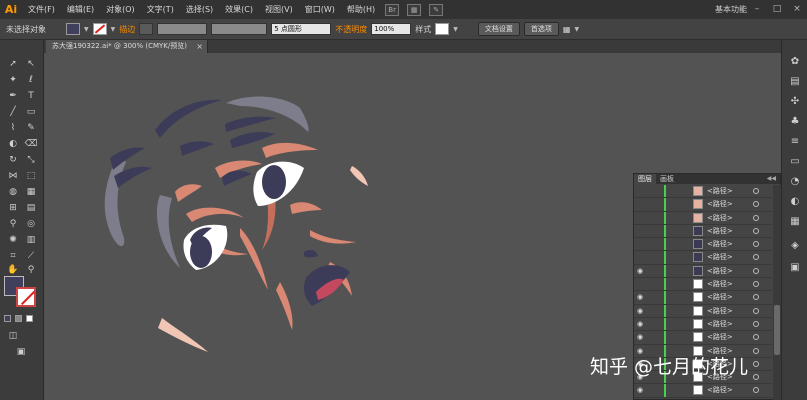 This screenshot has height=400, width=807. I want to click on gpu-performance-icon: ✎, so click(436, 9).